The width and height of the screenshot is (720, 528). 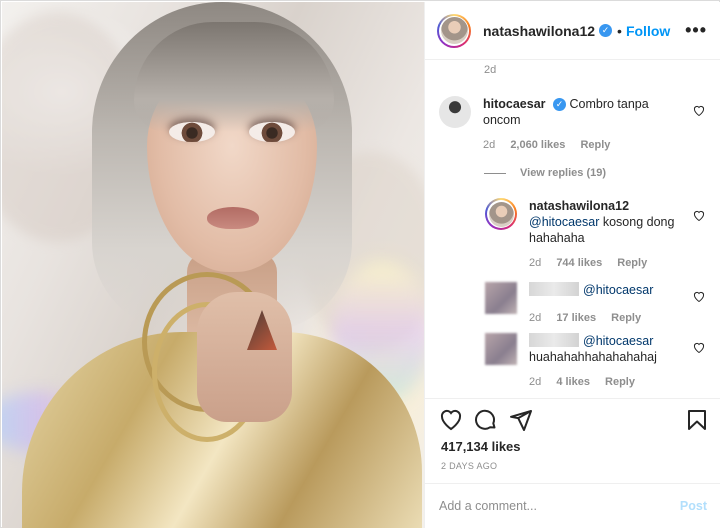 What do you see at coordinates (696, 30) in the screenshot?
I see `more-options-icon: •••` at bounding box center [696, 30].